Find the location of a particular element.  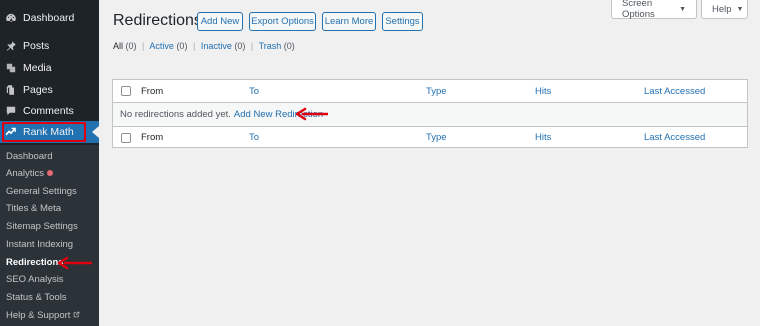

page-title: Redirections is located at coordinates (157, 20).